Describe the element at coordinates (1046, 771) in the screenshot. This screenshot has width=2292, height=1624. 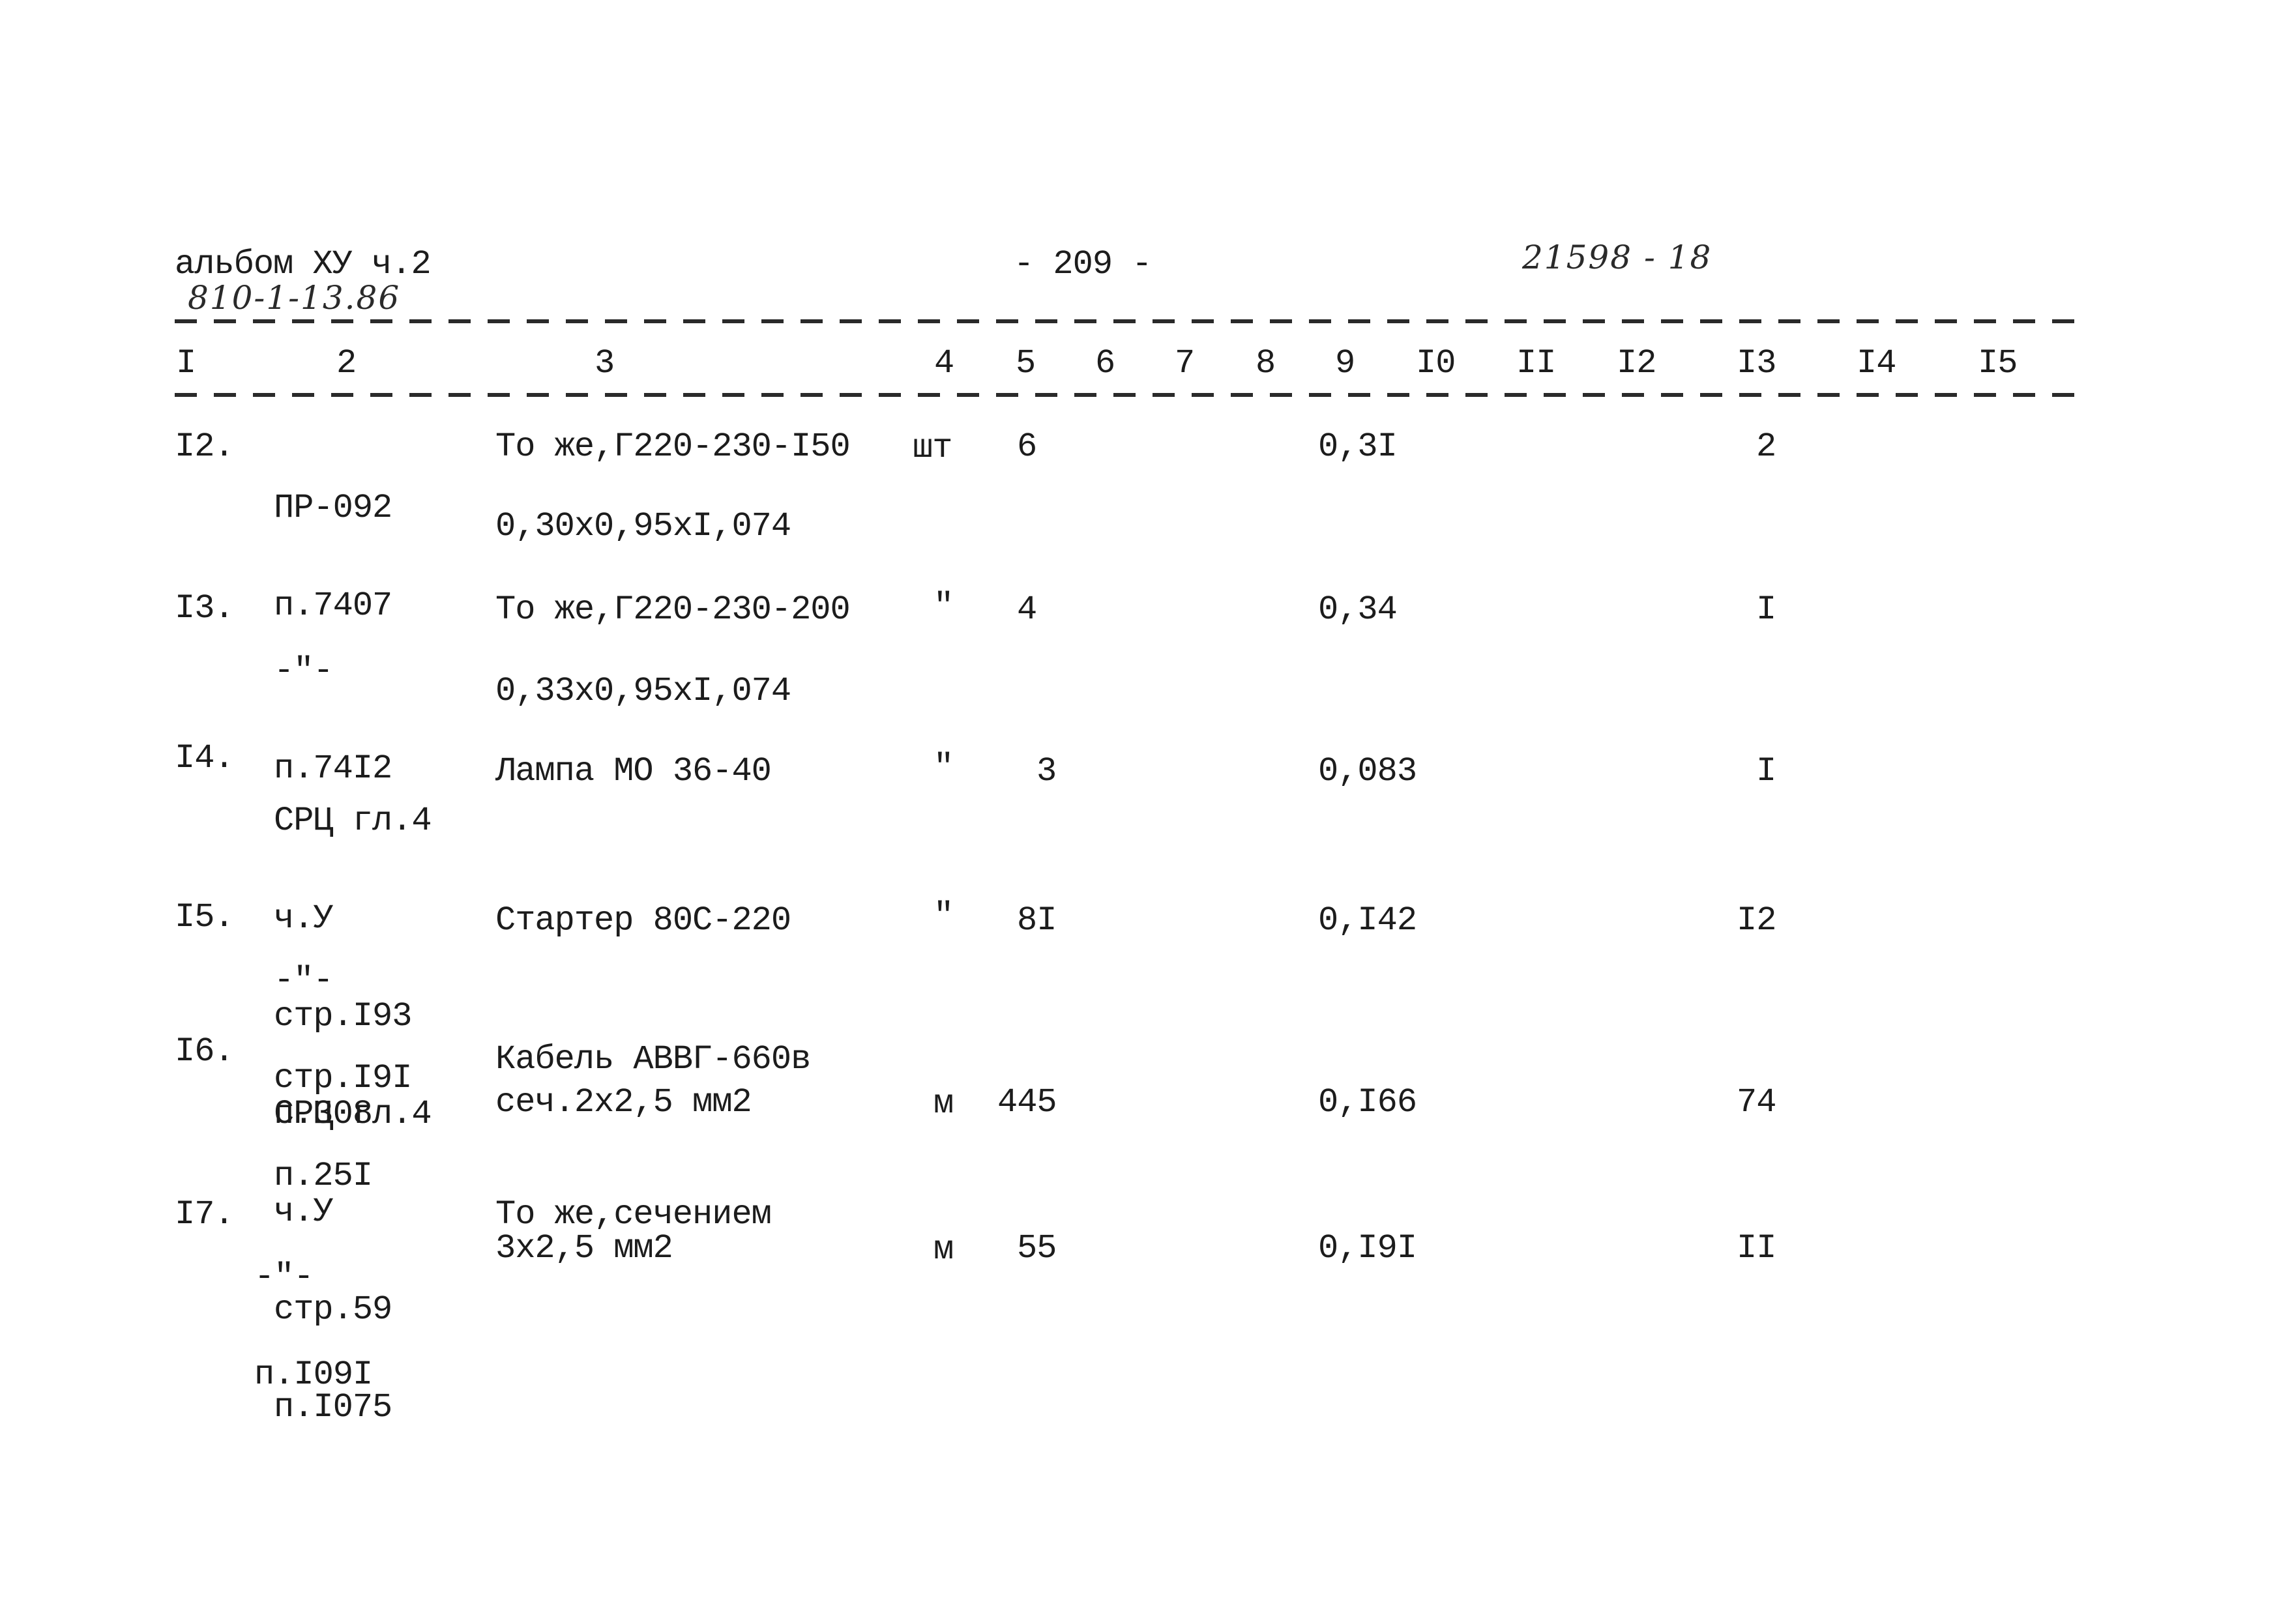
I see `quantity: 3` at that location.